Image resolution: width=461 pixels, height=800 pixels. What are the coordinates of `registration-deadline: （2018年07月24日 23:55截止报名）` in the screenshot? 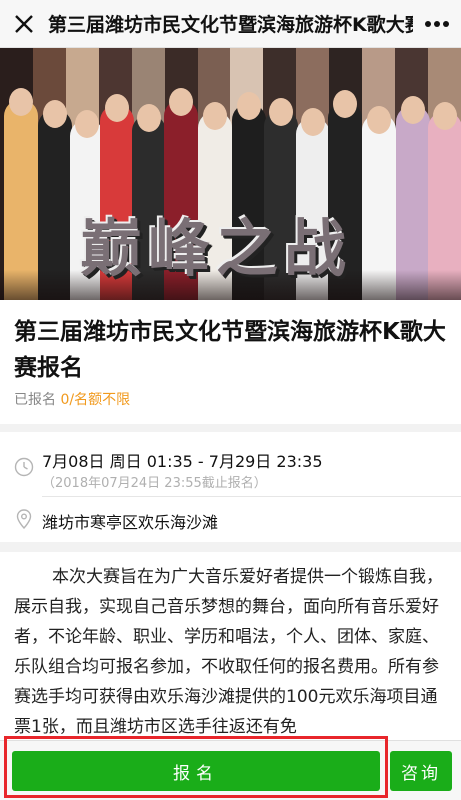 It's located at (154, 483).